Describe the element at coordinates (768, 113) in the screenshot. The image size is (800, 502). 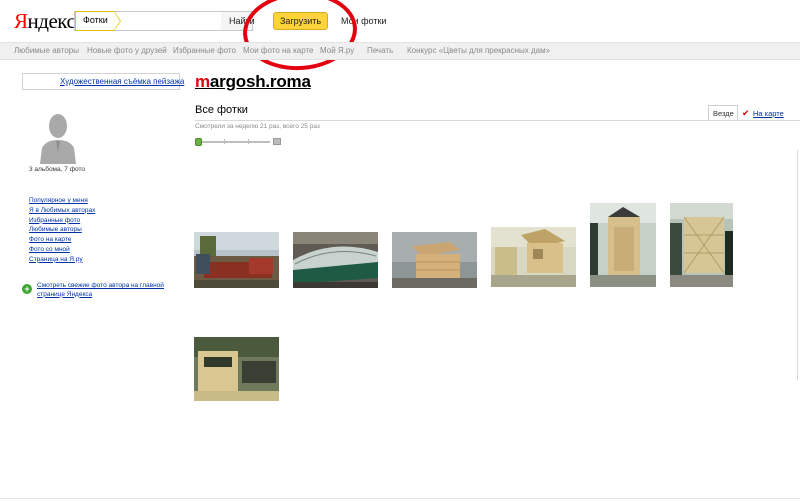
I see `tab-on-map: На карте` at that location.